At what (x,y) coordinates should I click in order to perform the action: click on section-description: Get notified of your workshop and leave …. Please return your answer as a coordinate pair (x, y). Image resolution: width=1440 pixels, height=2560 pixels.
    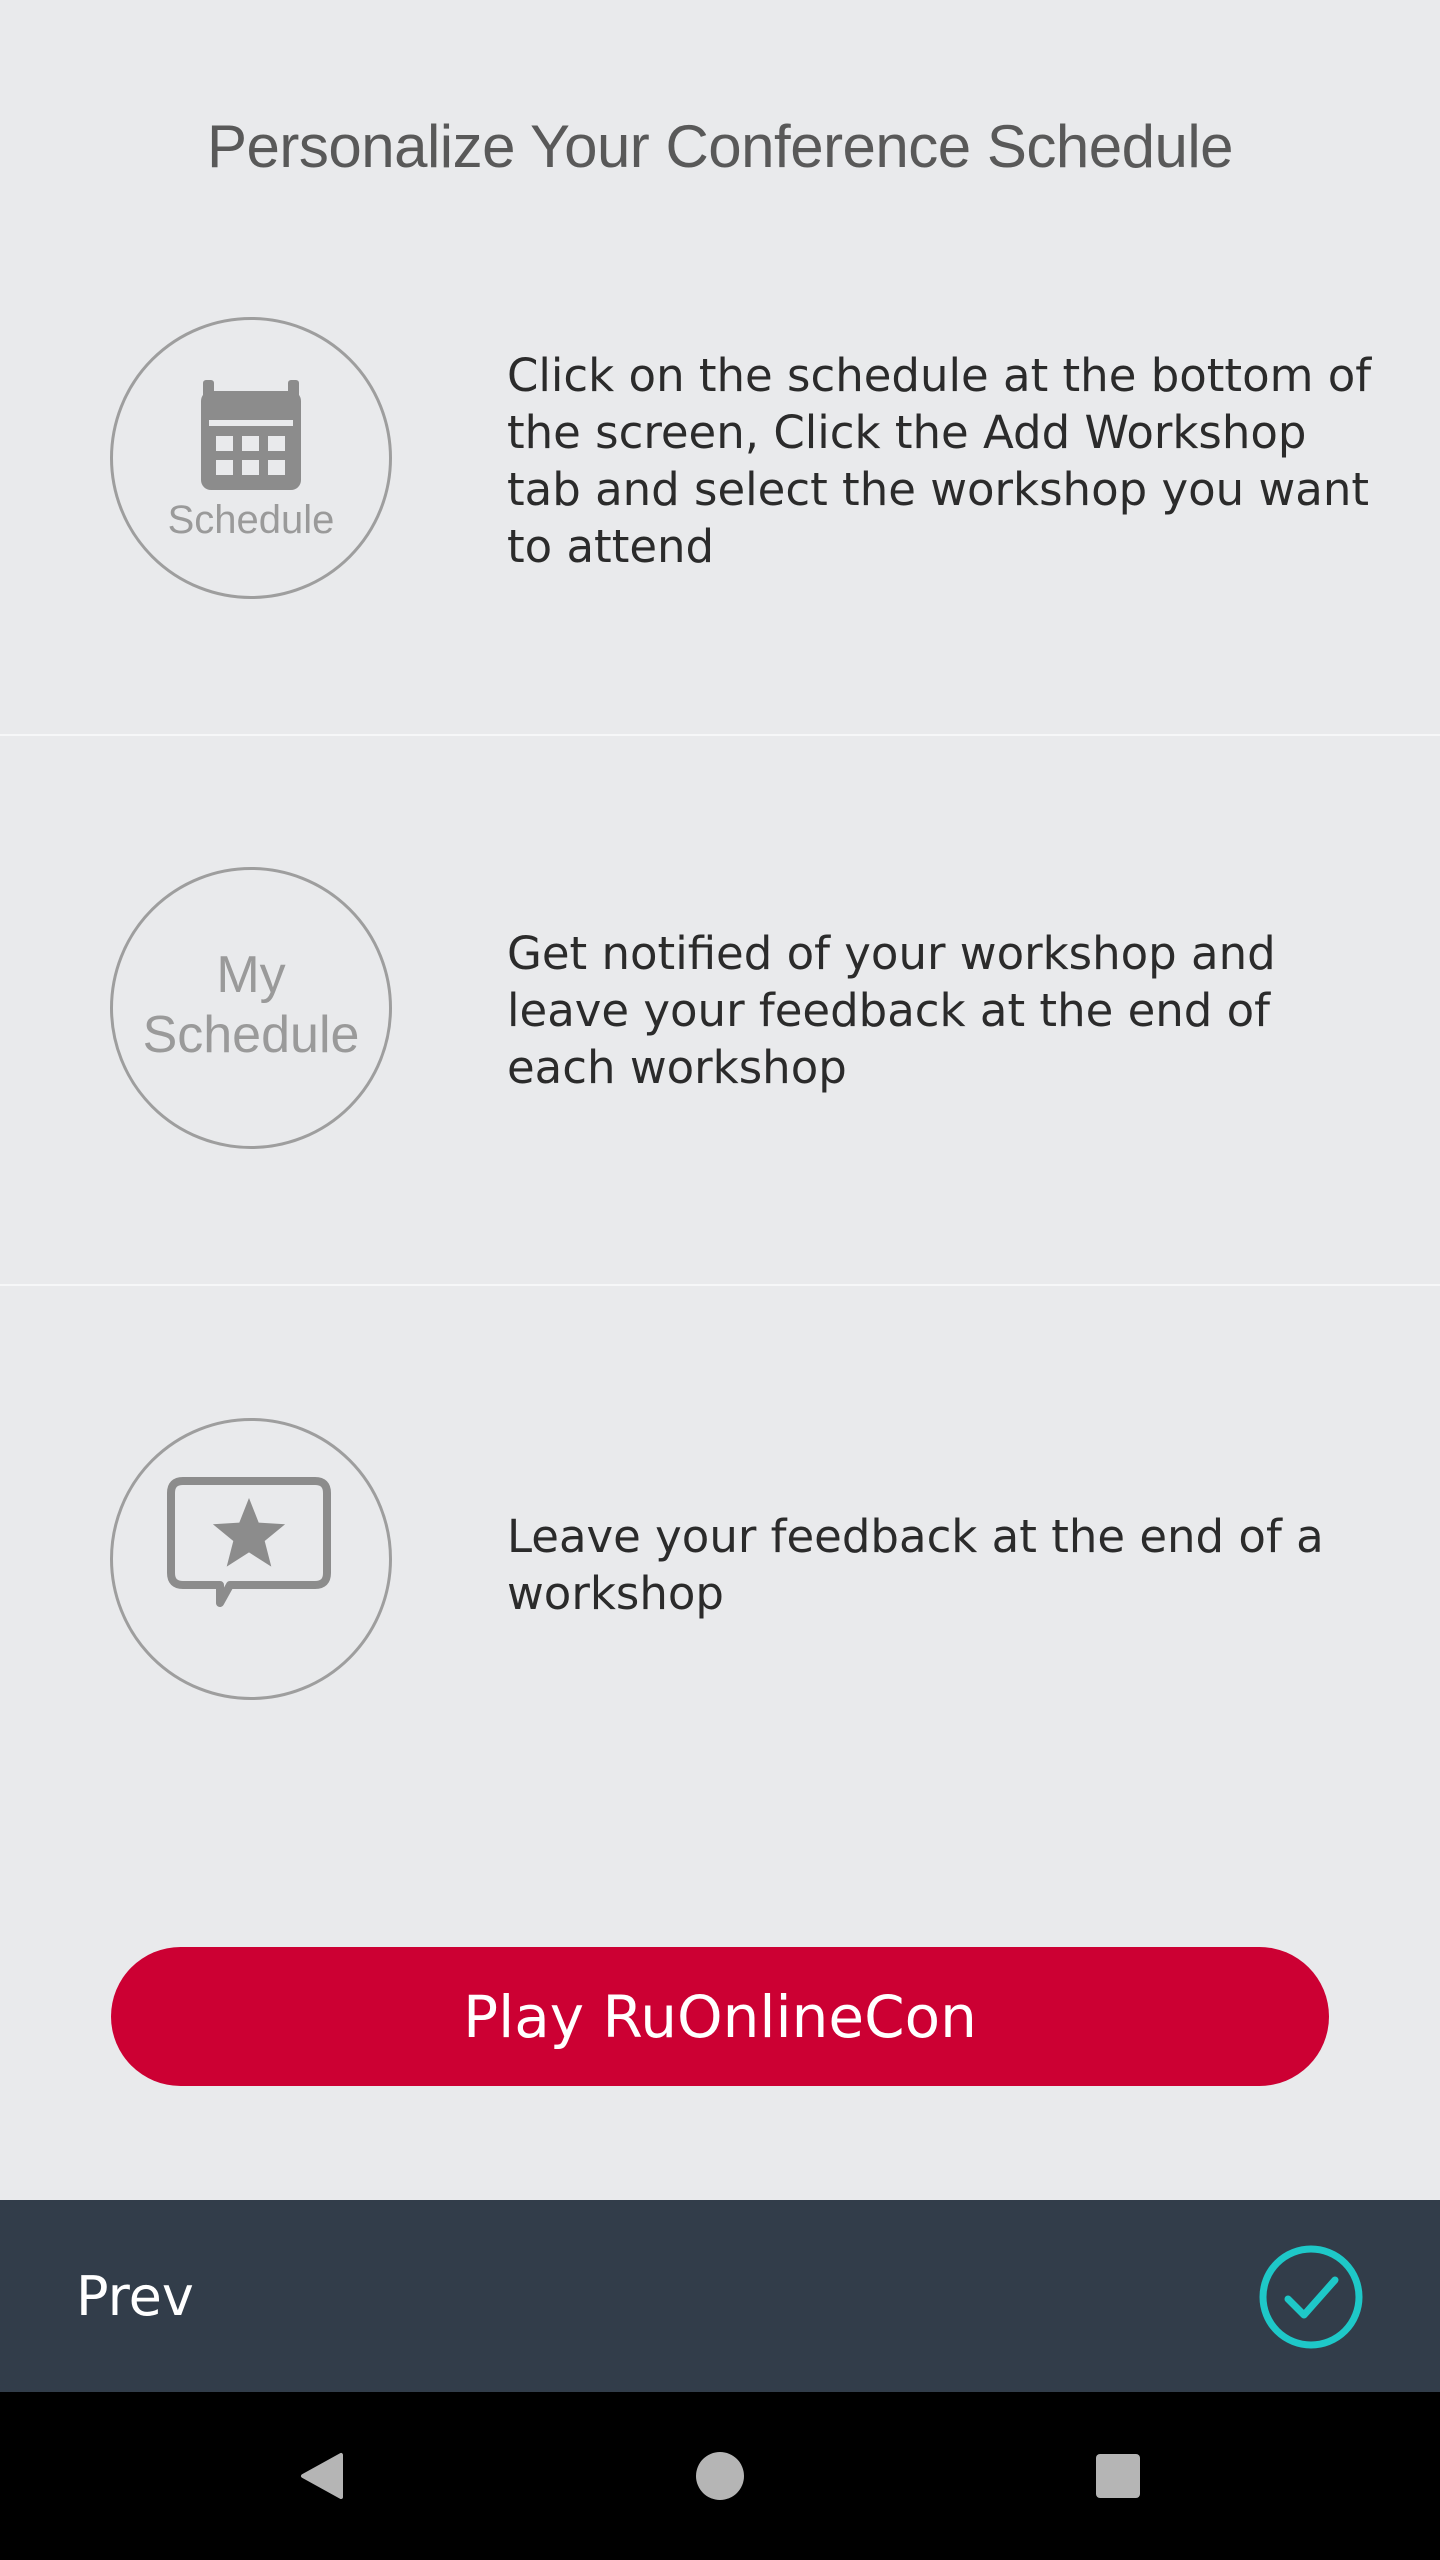
    Looking at the image, I should click on (891, 1010).